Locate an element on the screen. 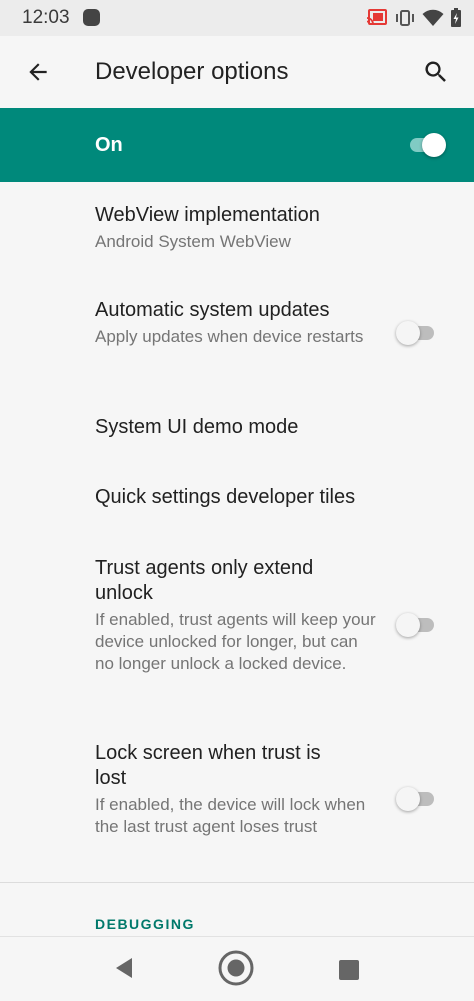 Image resolution: width=474 pixels, height=1001 pixels. trust-agents-extend-unlock-toggle is located at coordinates (416, 625).